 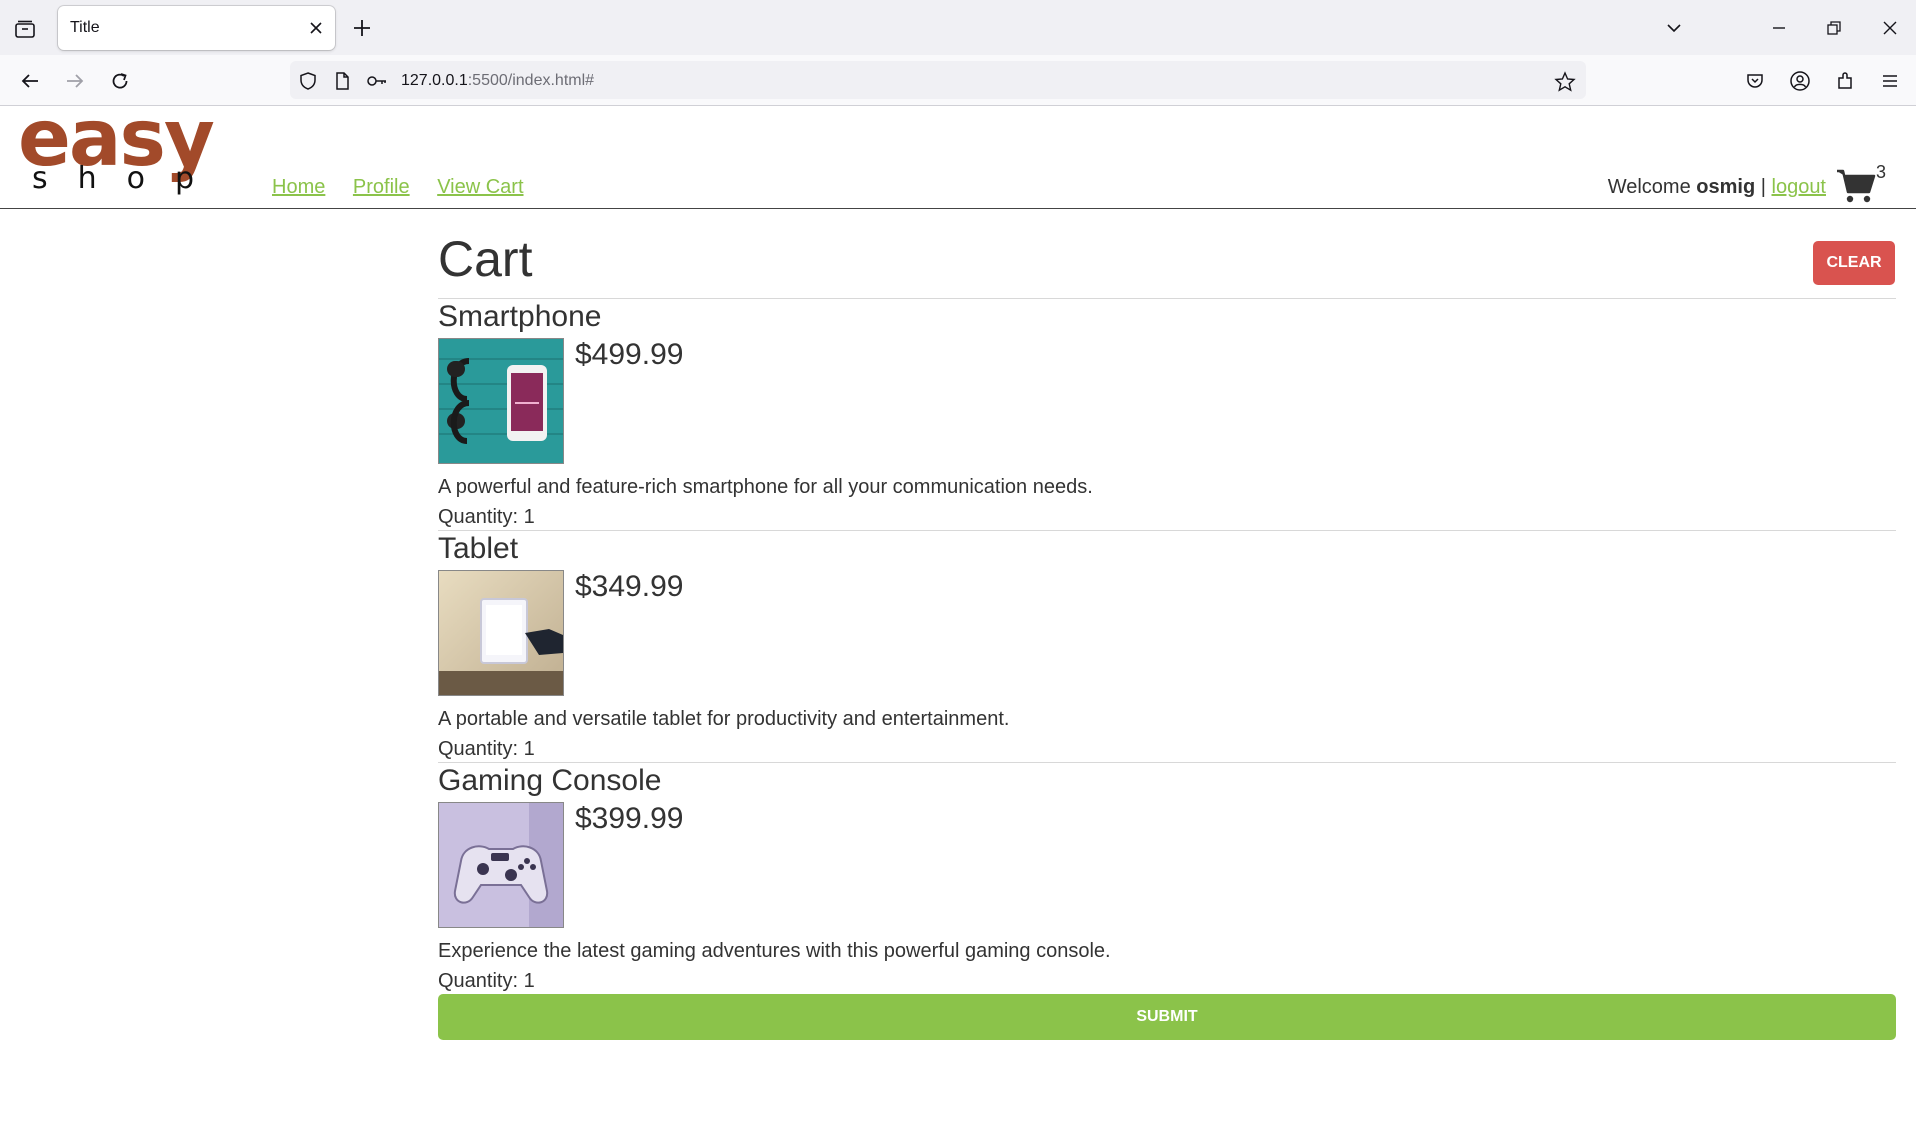 What do you see at coordinates (550, 780) in the screenshot?
I see `item-name: Gaming Console` at bounding box center [550, 780].